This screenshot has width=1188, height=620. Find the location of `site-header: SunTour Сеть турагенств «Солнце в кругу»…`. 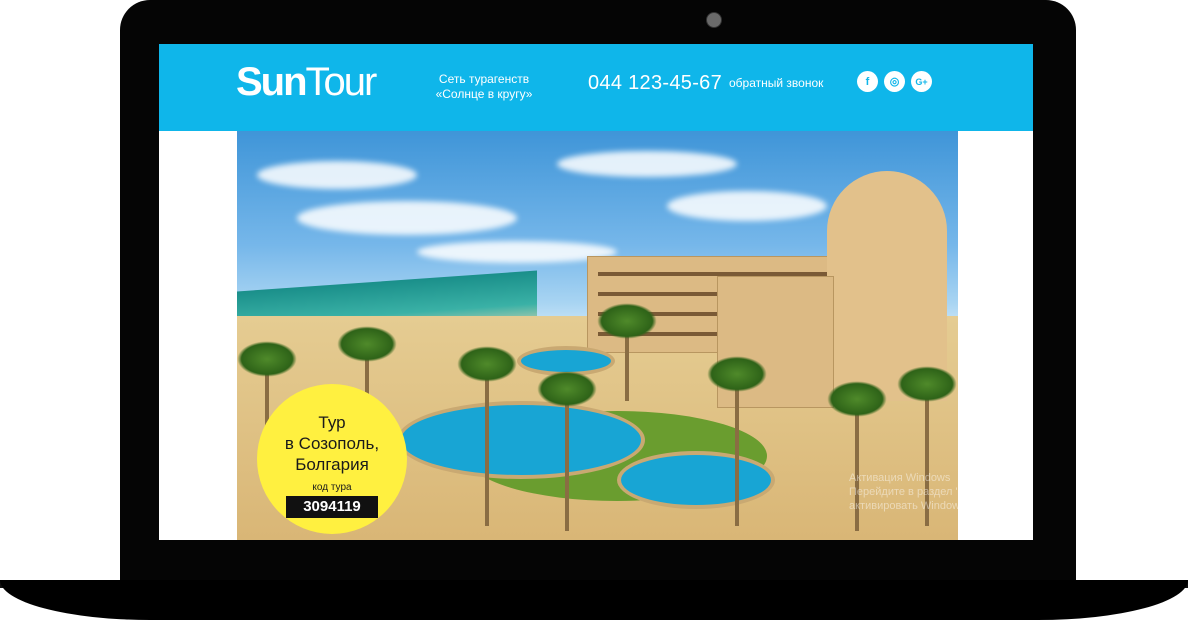

site-header: SunTour Сеть турагенств «Солнце в кругу»… is located at coordinates (596, 87).